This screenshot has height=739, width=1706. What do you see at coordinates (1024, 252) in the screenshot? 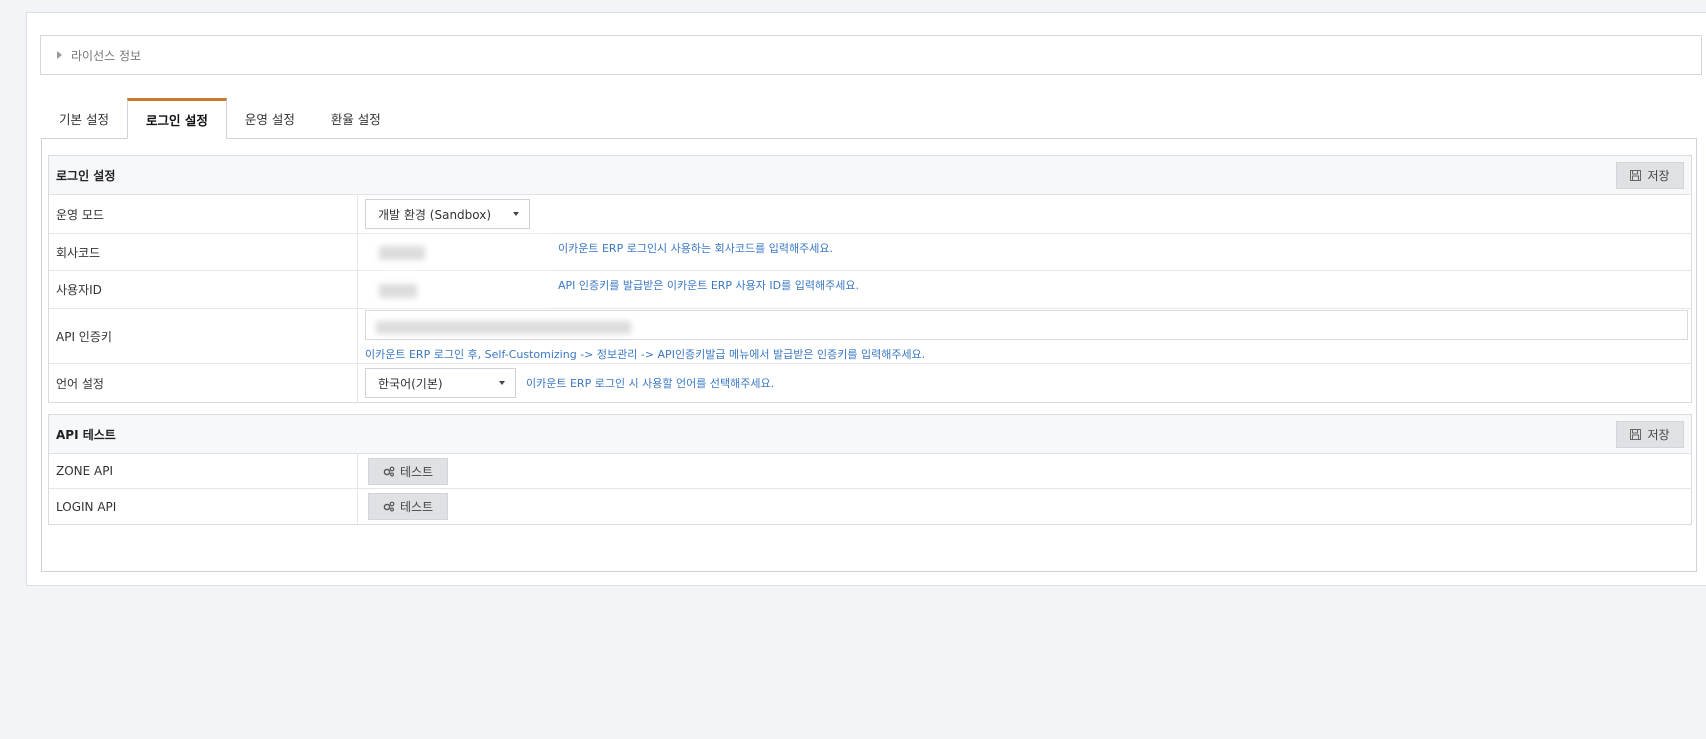
I see `row-value: 이카운트 ERP 로그인시 사용하는 회사코드를 입력해주세요.` at bounding box center [1024, 252].